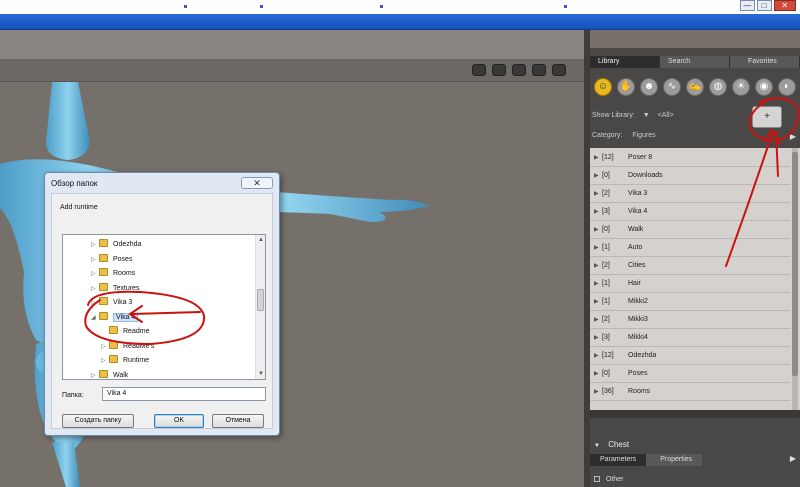 Image resolution: width=800 pixels, height=487 pixels. Describe the element at coordinates (559, 70) in the screenshot. I see `scale-icon` at that location.